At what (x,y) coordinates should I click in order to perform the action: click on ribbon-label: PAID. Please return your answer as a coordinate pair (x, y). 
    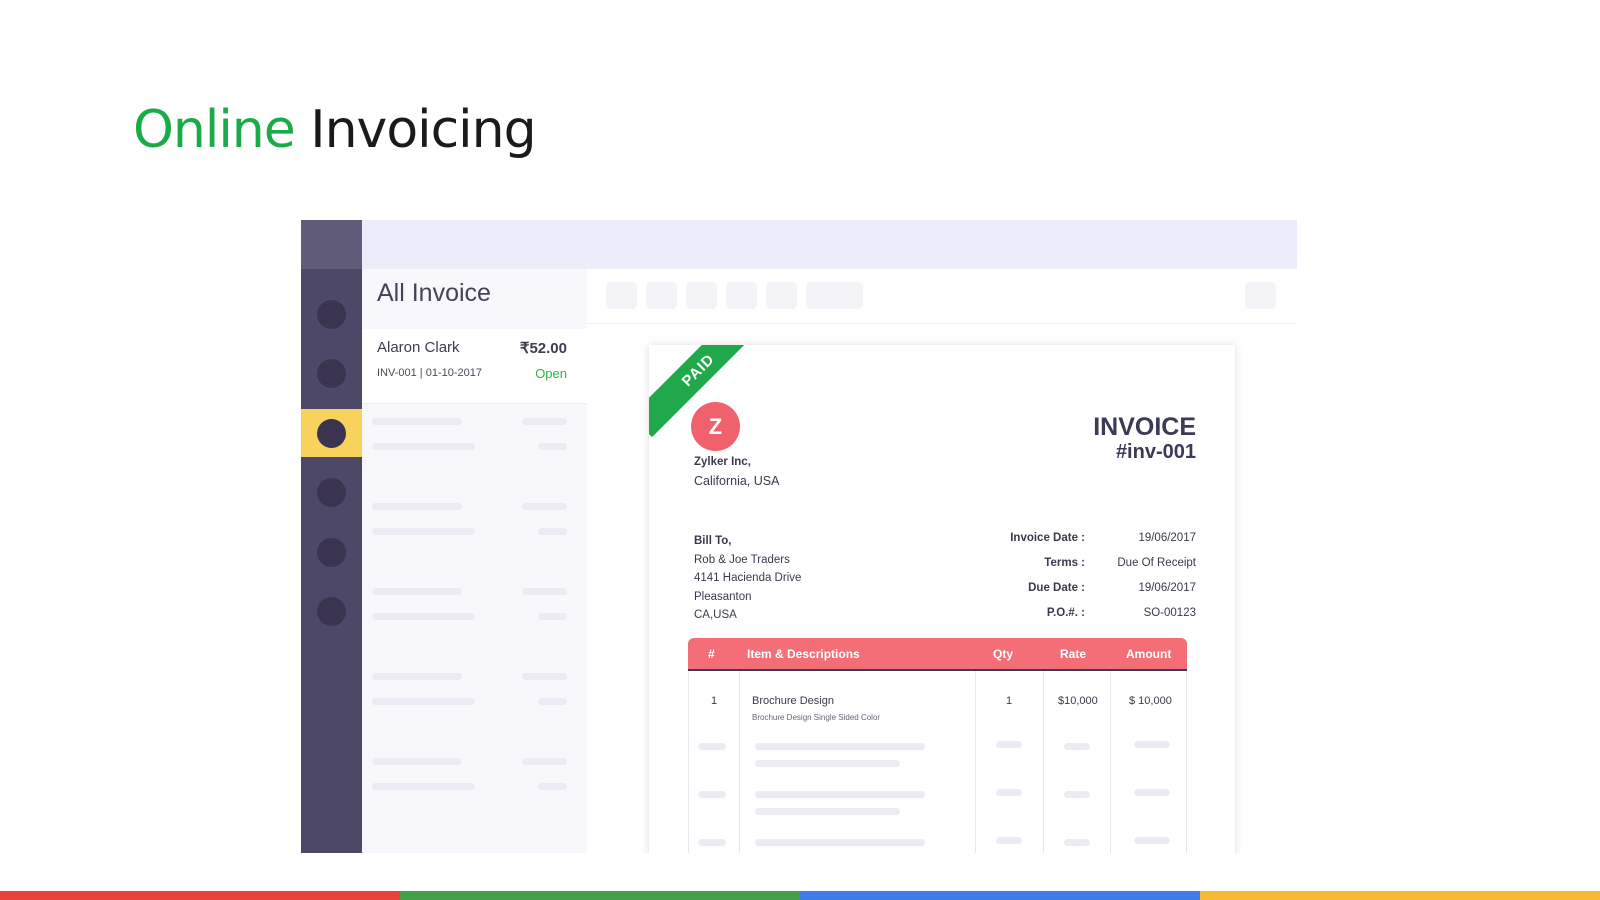
    Looking at the image, I should click on (698, 370).